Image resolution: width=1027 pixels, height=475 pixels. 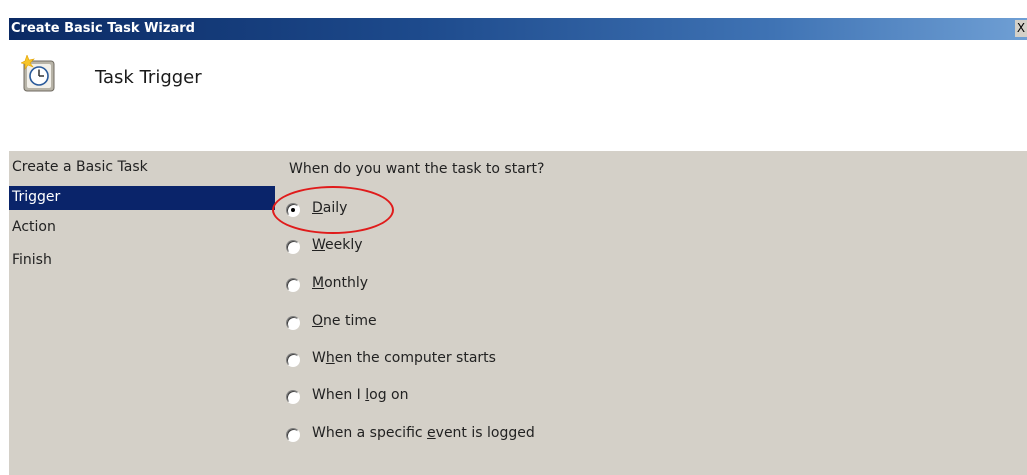 I want to click on title-bar: Create Basic Task Wizard X, so click(x=518, y=29).